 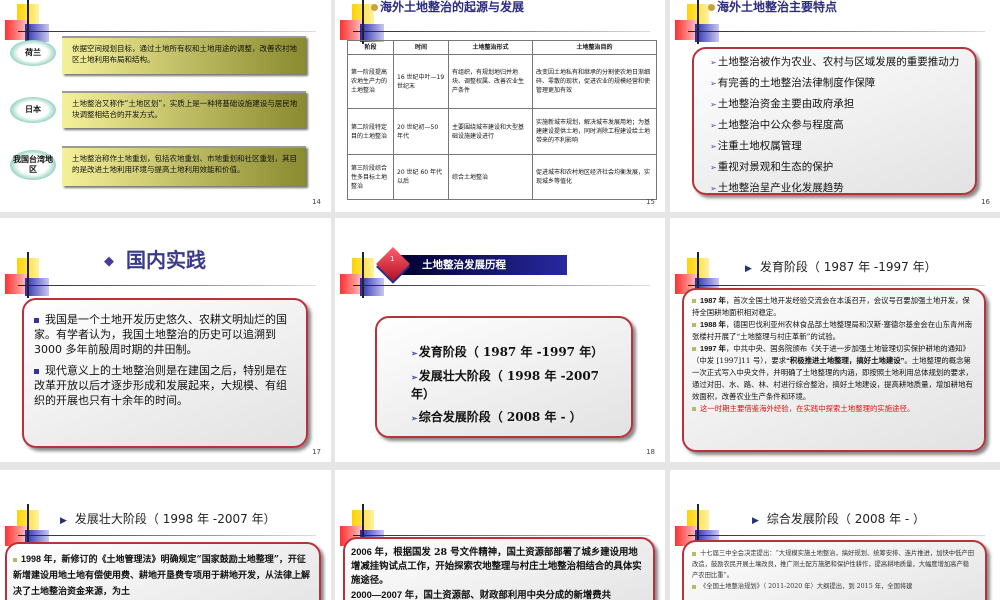 What do you see at coordinates (650, 452) in the screenshot?
I see `page-number: 18` at bounding box center [650, 452].